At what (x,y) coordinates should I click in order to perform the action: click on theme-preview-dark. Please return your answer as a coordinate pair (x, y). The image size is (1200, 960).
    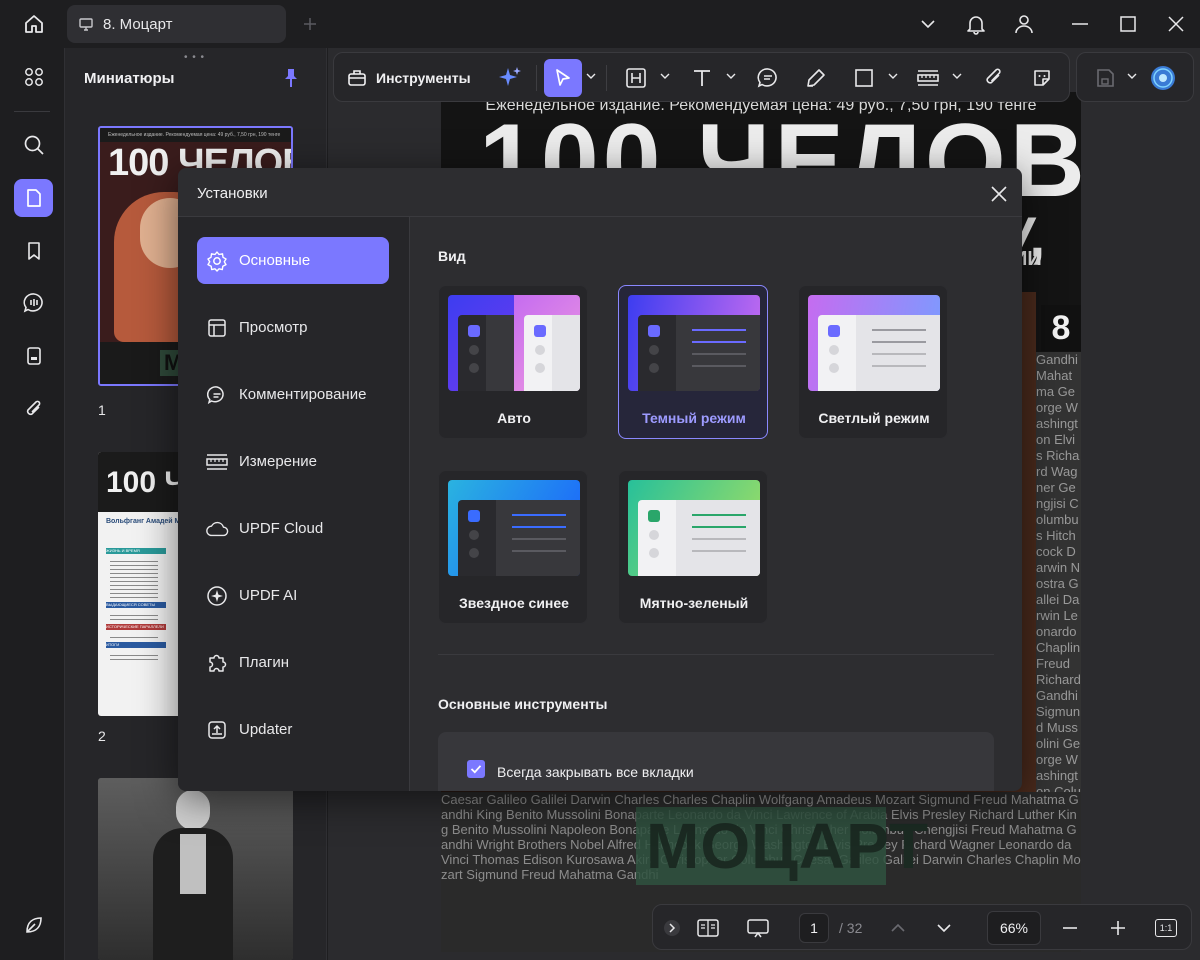
    Looking at the image, I should click on (694, 343).